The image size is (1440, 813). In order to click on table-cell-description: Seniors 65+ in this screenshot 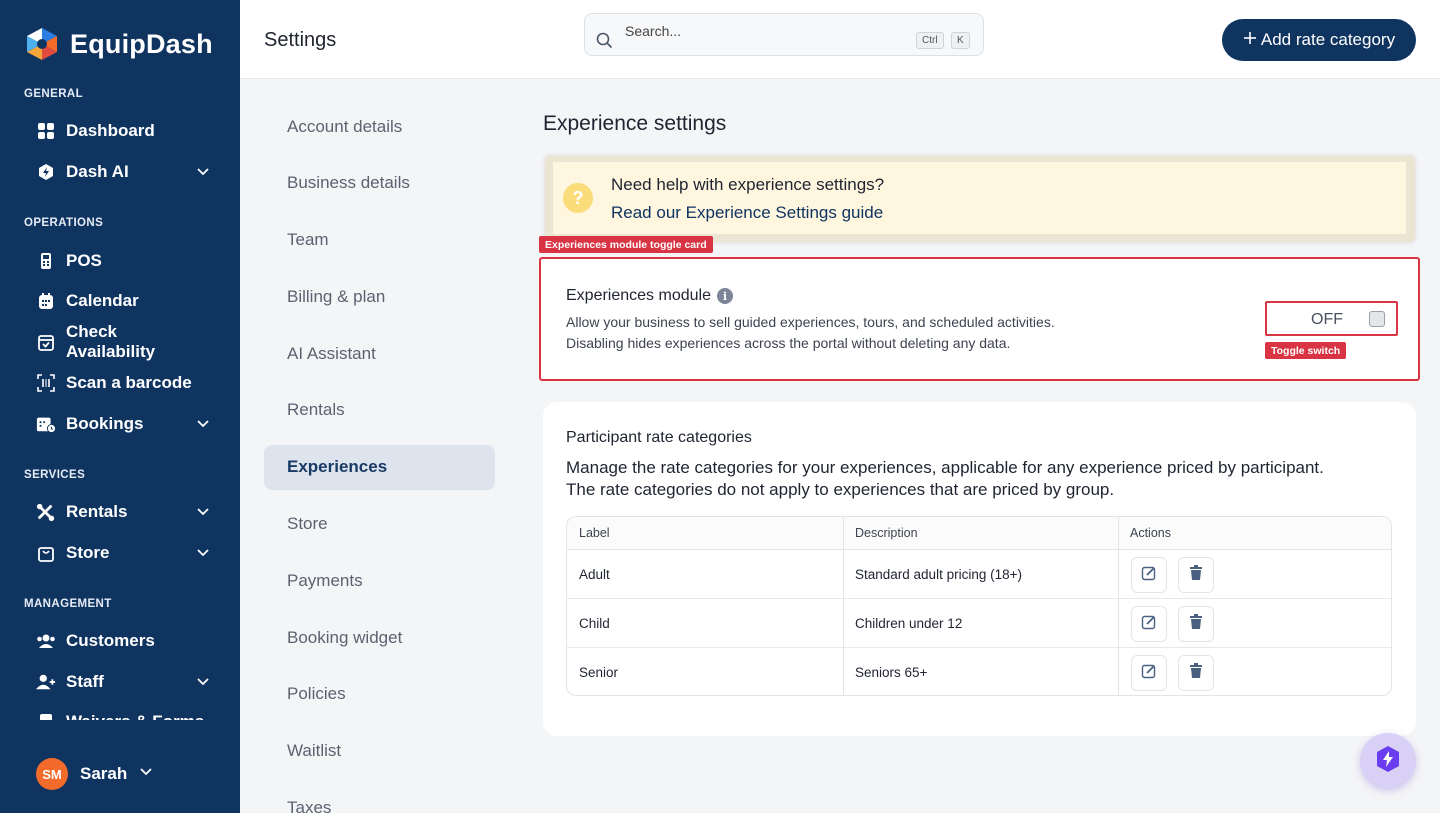, I will do `click(891, 672)`.